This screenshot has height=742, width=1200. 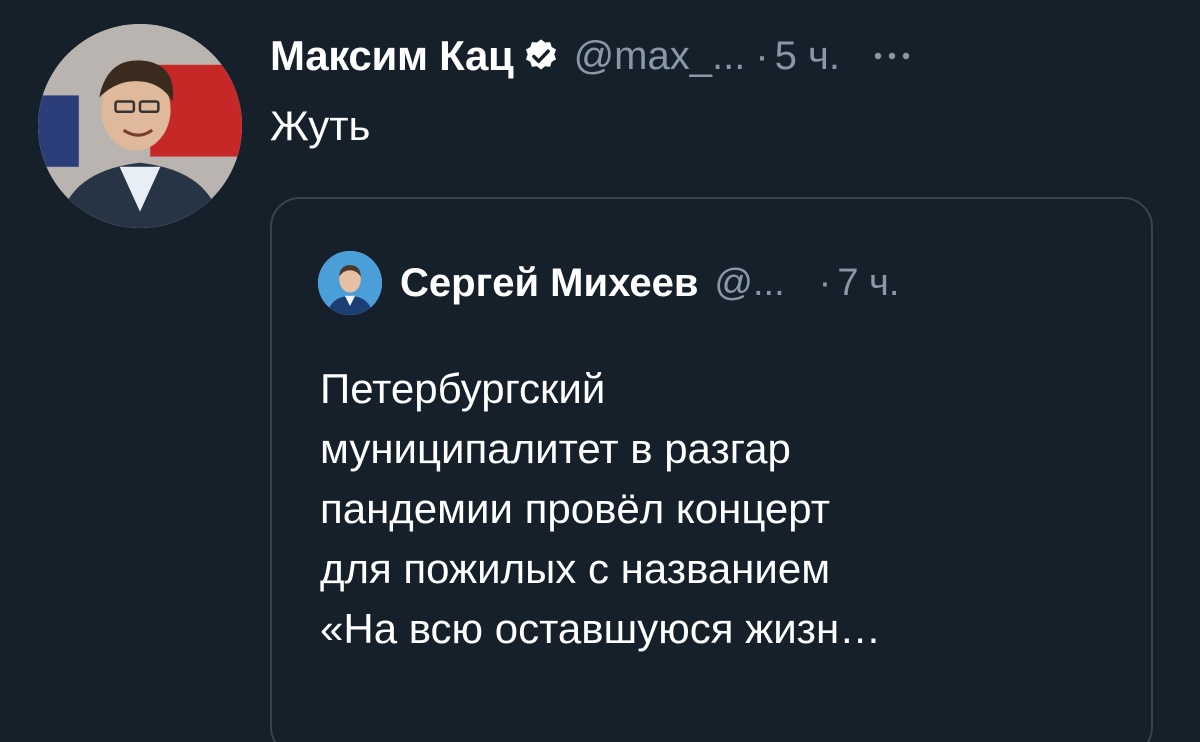 I want to click on tweet-header: Максим Кац @max_... · 5 ч., so click(x=592, y=56).